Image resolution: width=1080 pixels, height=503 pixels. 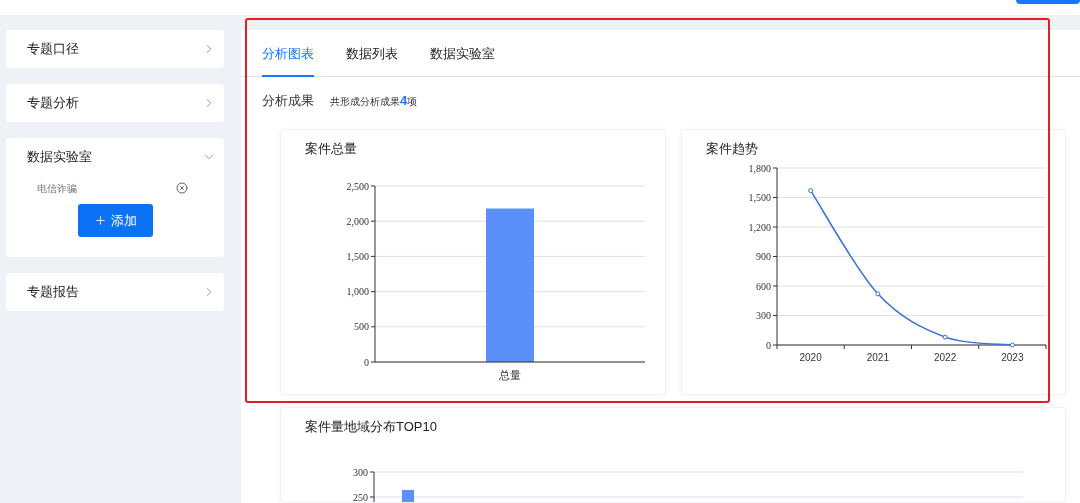 What do you see at coordinates (361, 326) in the screenshot?
I see `axis-label: 500` at bounding box center [361, 326].